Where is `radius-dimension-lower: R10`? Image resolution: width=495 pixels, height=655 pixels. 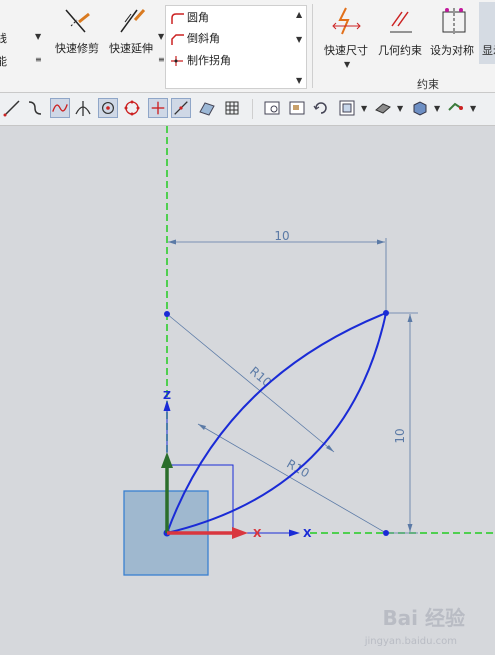
radius-dimension-lower: R10 is located at coordinates (292, 478).